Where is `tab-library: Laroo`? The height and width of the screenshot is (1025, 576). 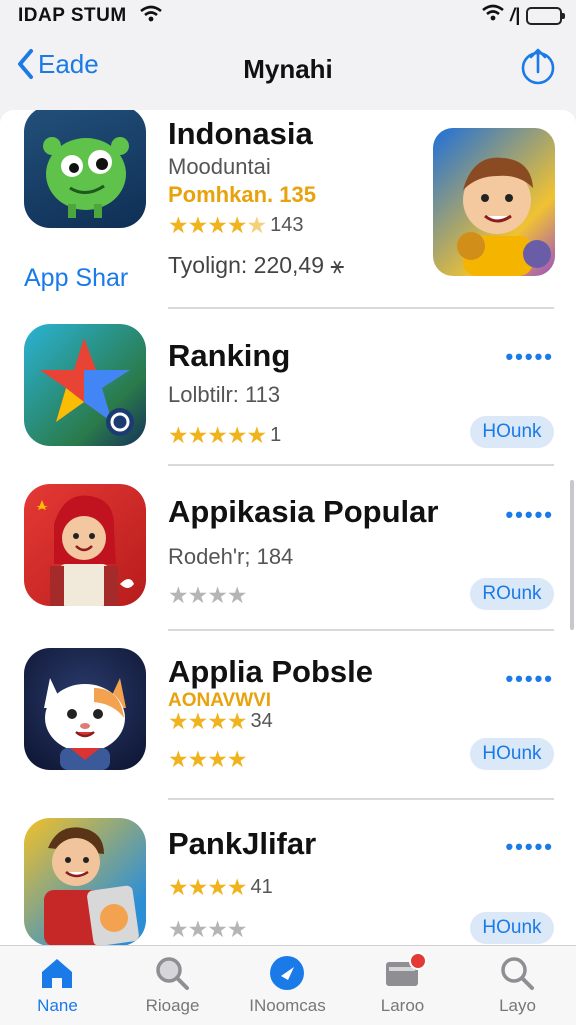
tab-library: Laroo is located at coordinates (402, 985).